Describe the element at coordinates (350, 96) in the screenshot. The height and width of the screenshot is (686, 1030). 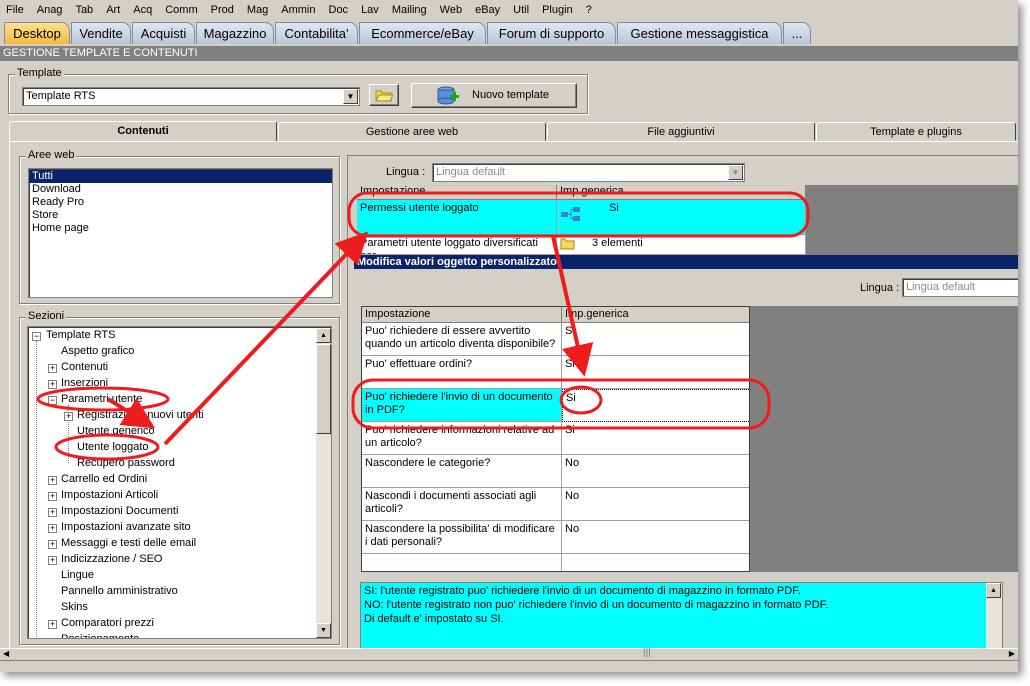
I see `chevron-down-icon: ▼` at that location.